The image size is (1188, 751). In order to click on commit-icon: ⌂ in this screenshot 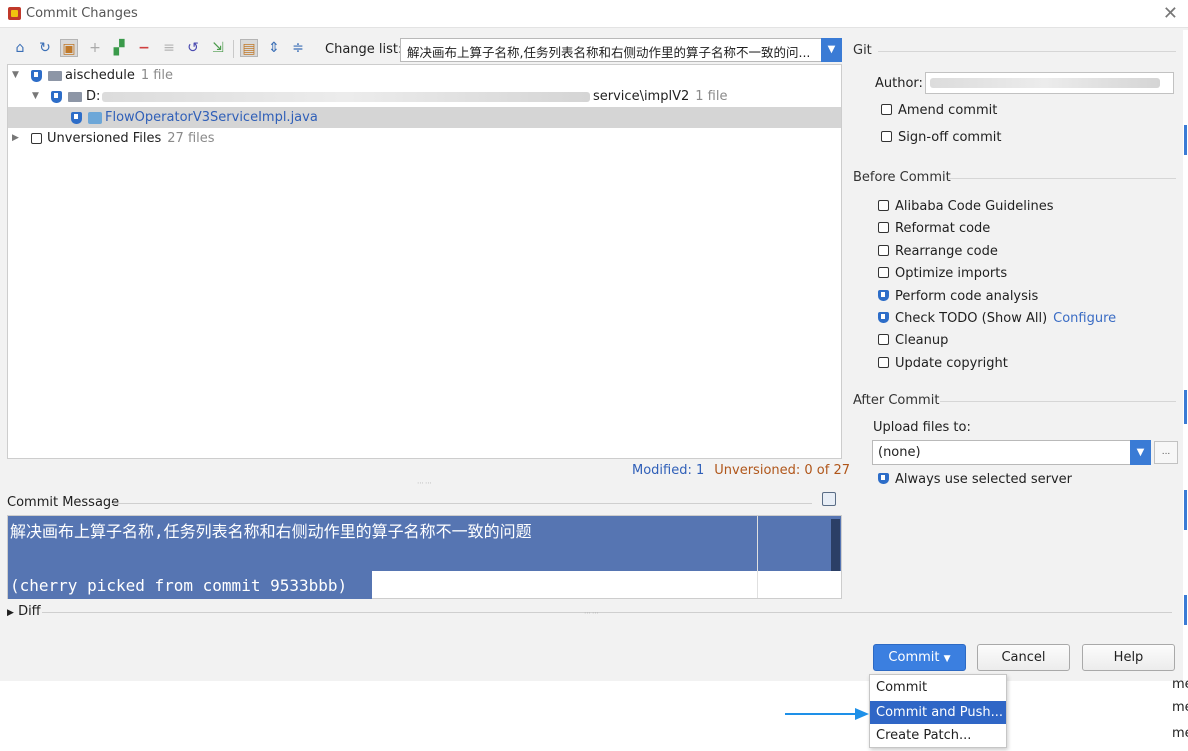, I will do `click(20, 48)`.